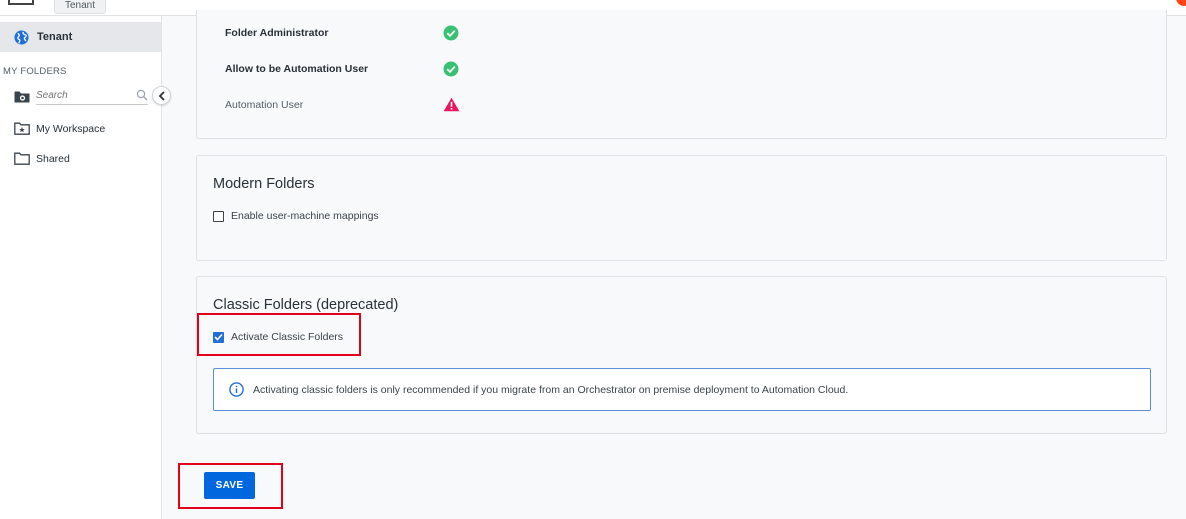  I want to click on app-logo, so click(21, 2).